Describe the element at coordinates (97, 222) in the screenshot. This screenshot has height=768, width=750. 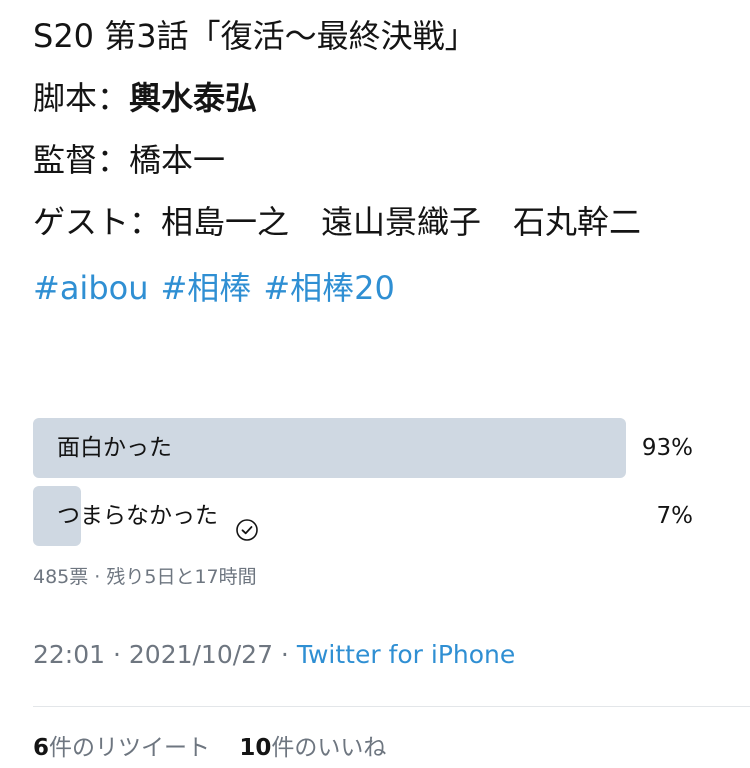
I see `guest-label: ゲスト：` at that location.